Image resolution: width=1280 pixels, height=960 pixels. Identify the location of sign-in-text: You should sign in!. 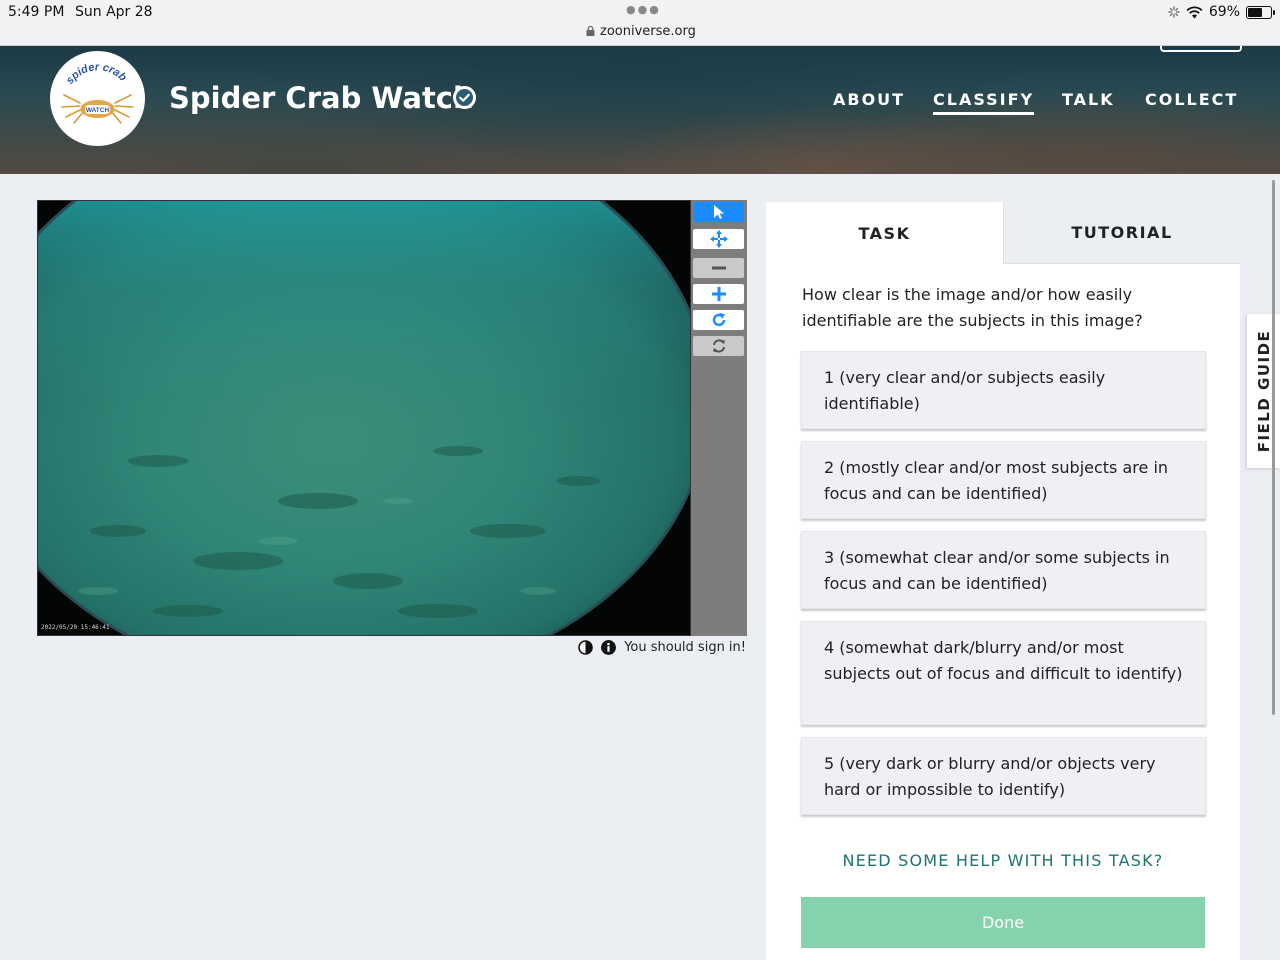
(685, 647).